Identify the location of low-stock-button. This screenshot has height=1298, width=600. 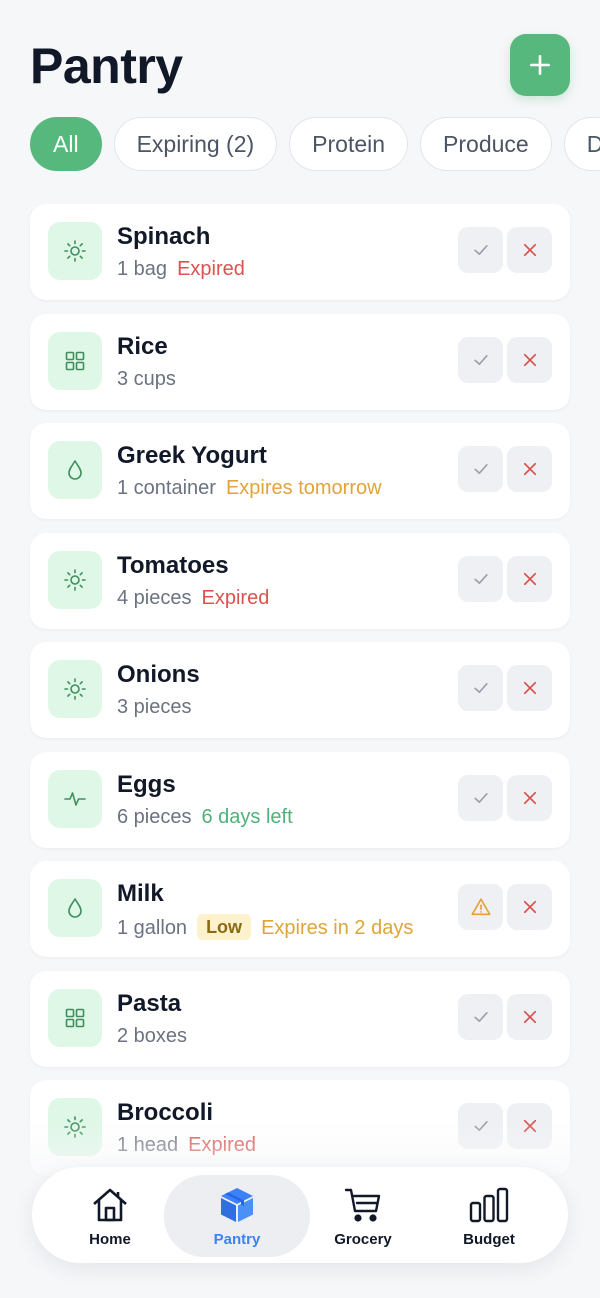
(480, 907).